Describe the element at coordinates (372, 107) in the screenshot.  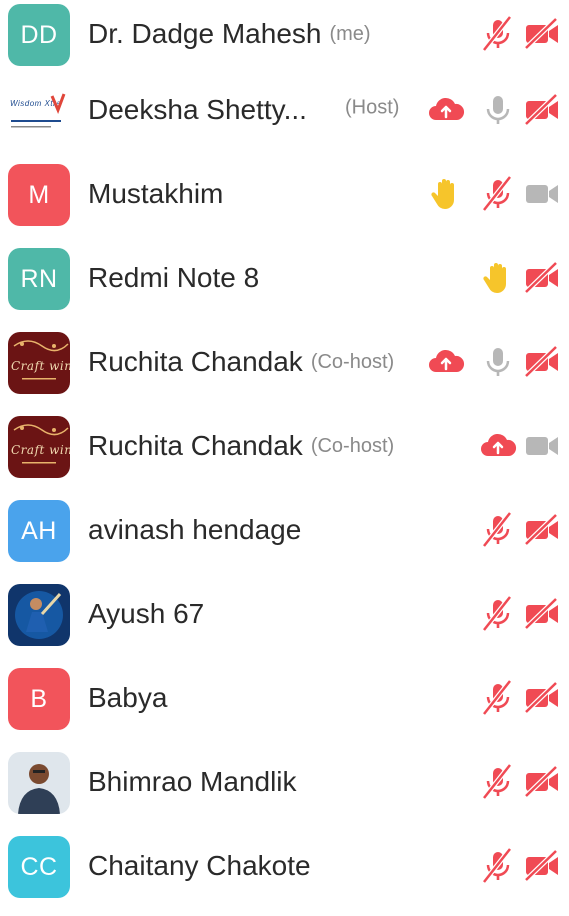
I see `participant-role-tag: (Host)` at that location.